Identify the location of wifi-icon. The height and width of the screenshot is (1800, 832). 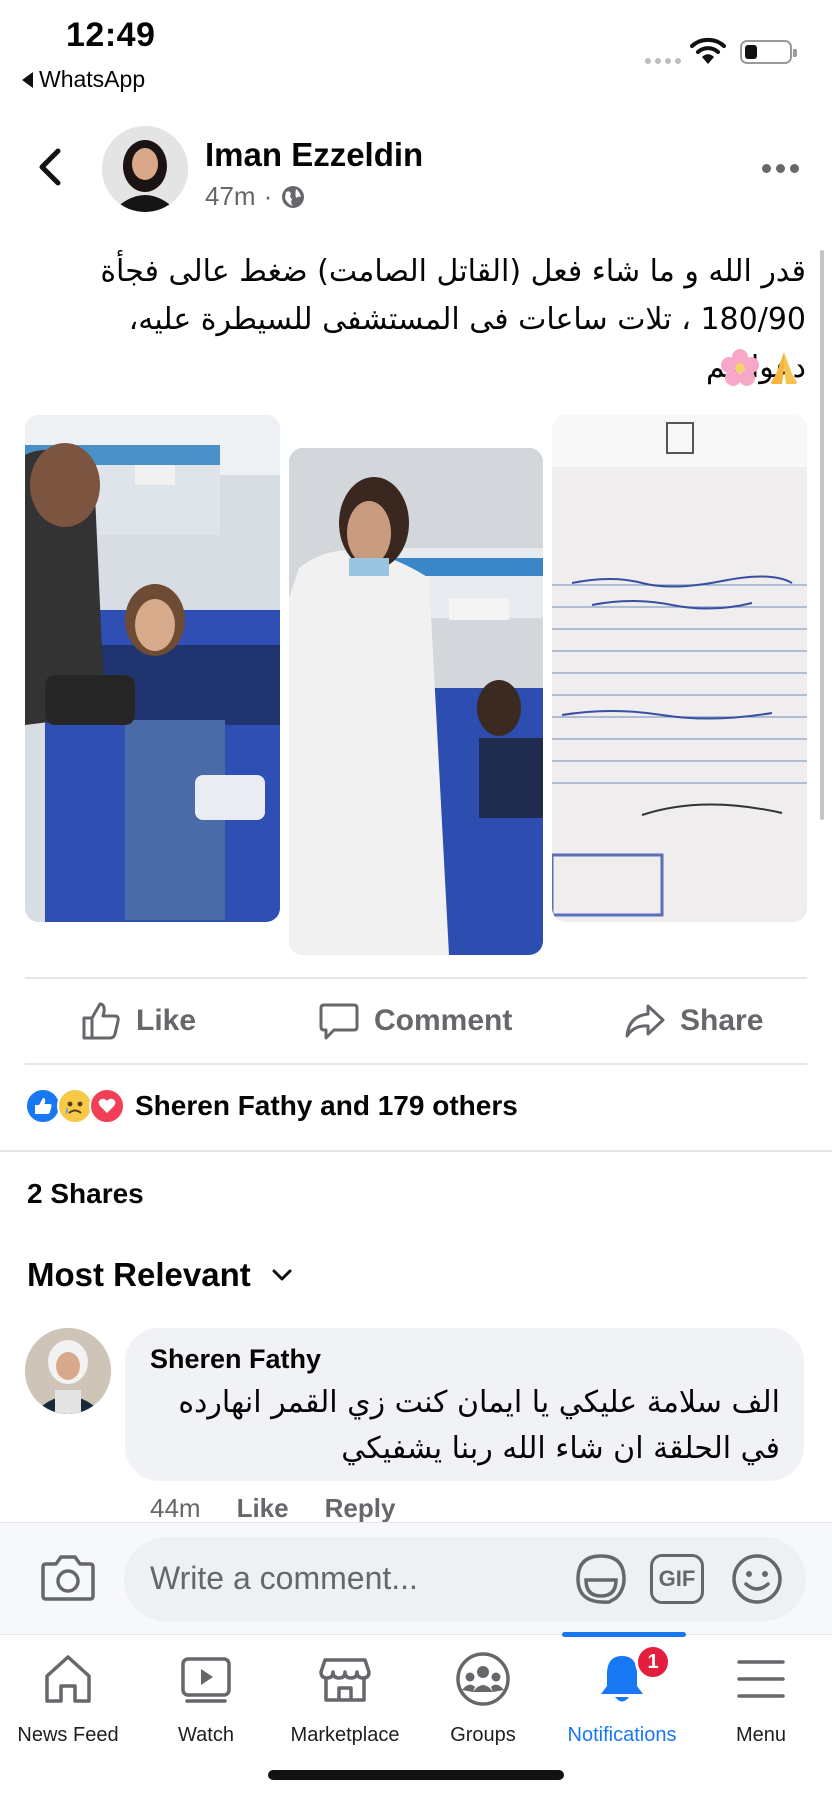
(708, 50).